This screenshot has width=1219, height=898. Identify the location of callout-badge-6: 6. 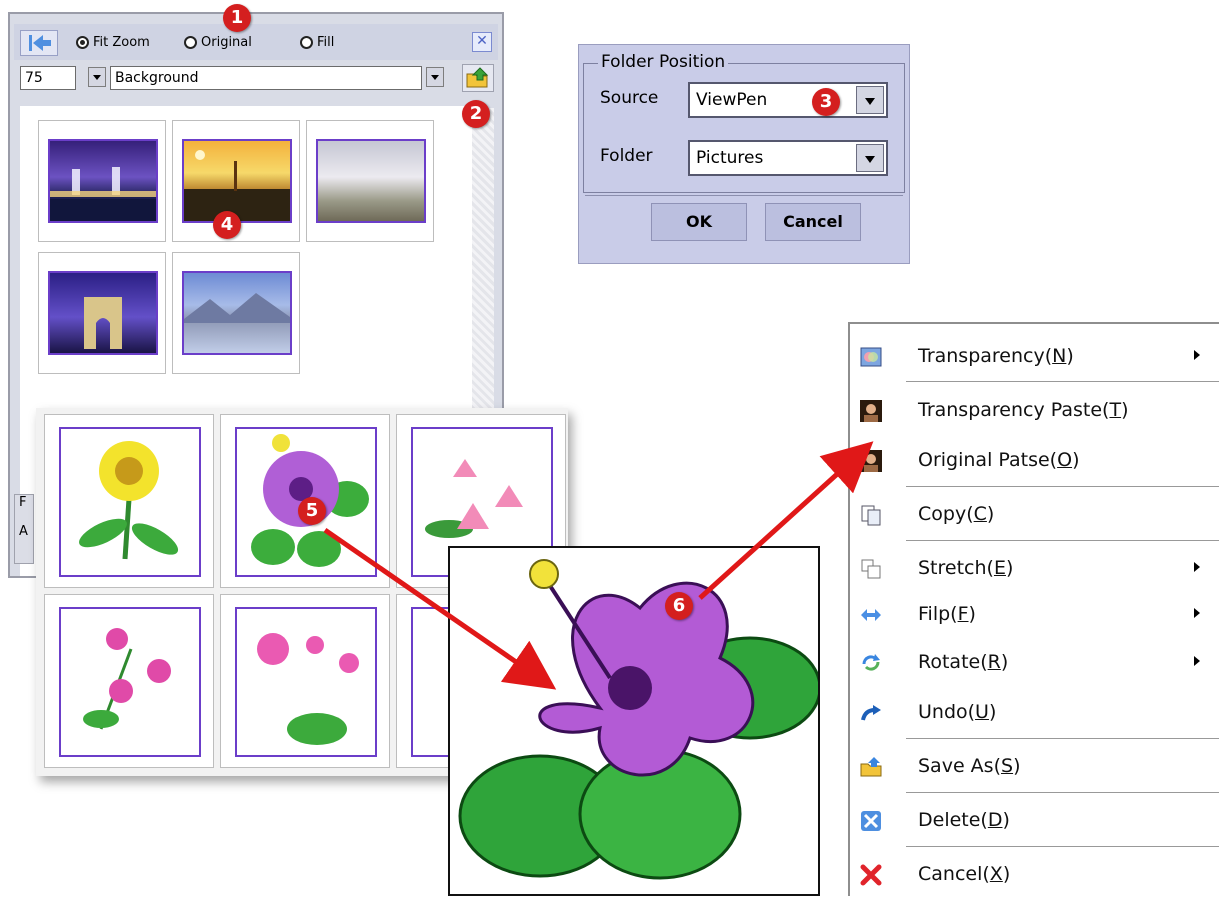
(679, 606).